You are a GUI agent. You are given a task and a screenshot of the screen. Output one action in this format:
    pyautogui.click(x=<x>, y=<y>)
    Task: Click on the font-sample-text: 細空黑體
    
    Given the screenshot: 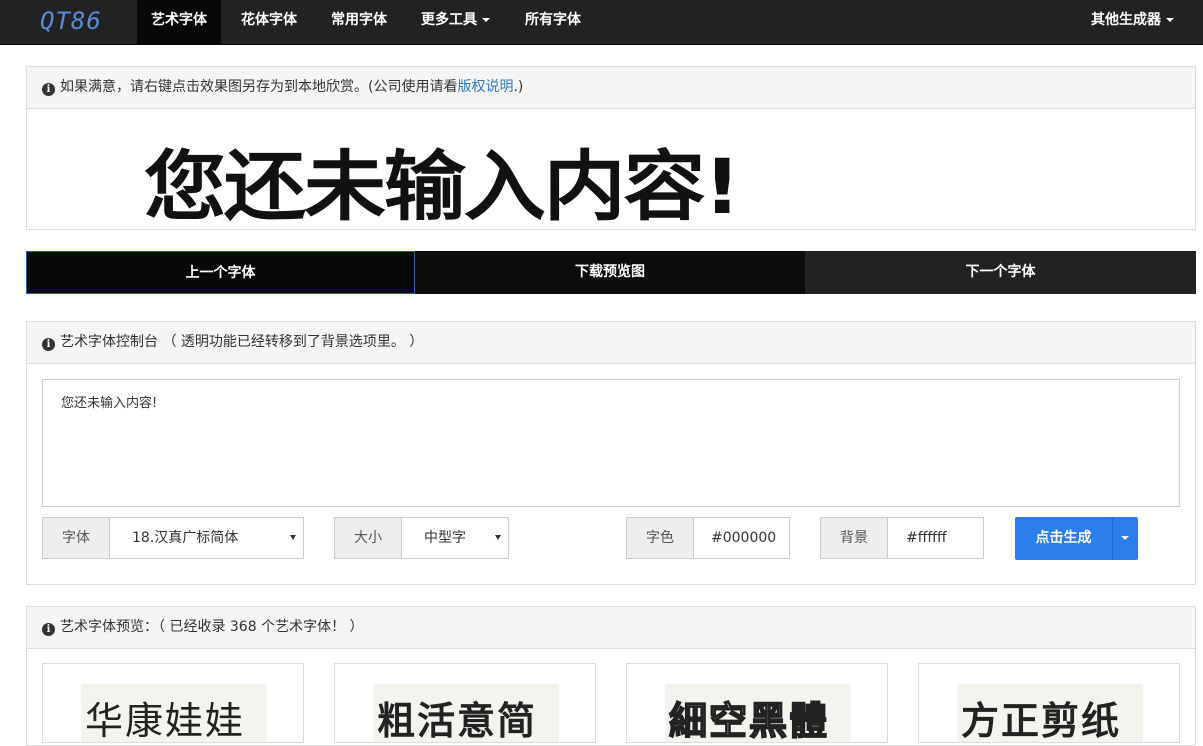 What is the action you would take?
    pyautogui.click(x=749, y=720)
    